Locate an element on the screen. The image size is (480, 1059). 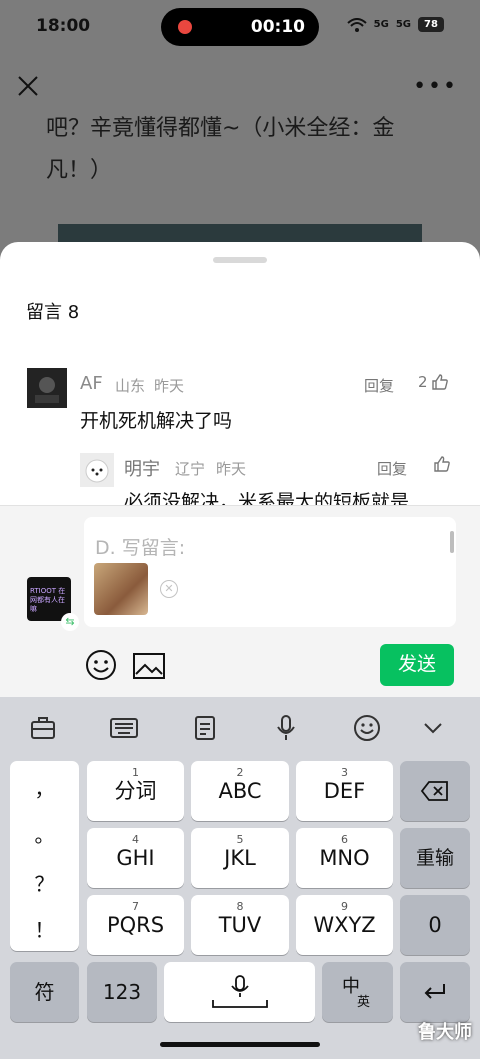
sheet-drag-handle is located at coordinates (240, 260).